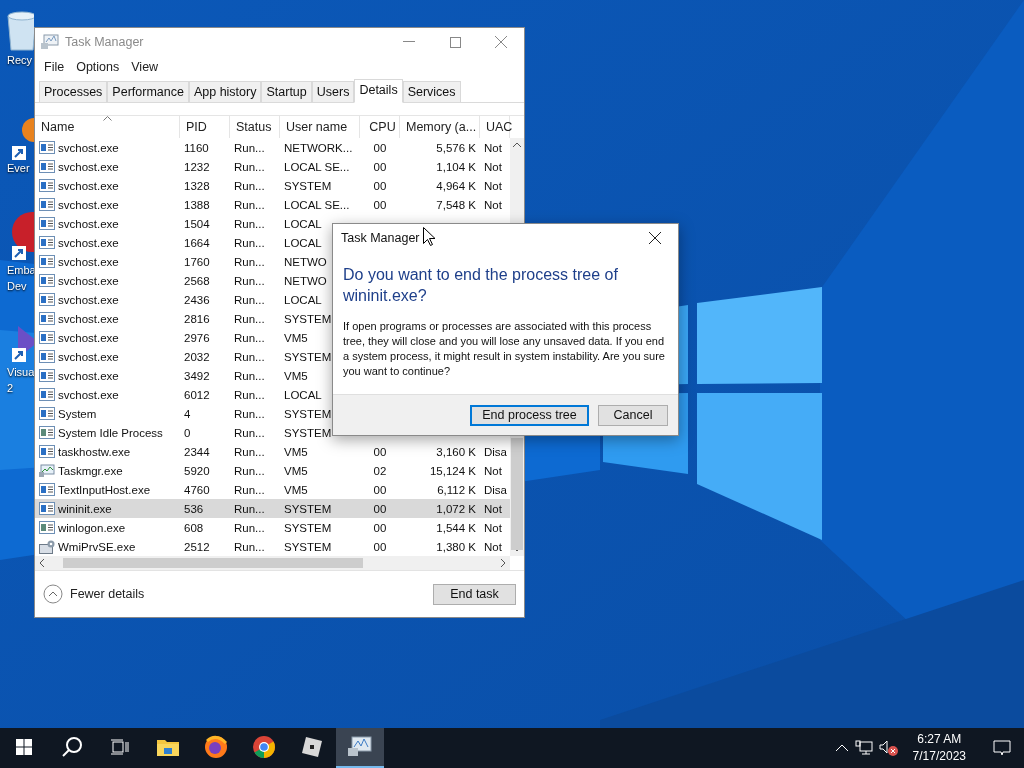  What do you see at coordinates (197, 204) in the screenshot?
I see `table-cell: 1388` at bounding box center [197, 204].